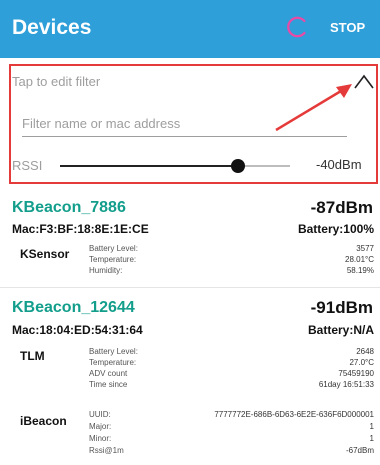  What do you see at coordinates (364, 82) in the screenshot?
I see `chevron-up-icon` at bounding box center [364, 82].